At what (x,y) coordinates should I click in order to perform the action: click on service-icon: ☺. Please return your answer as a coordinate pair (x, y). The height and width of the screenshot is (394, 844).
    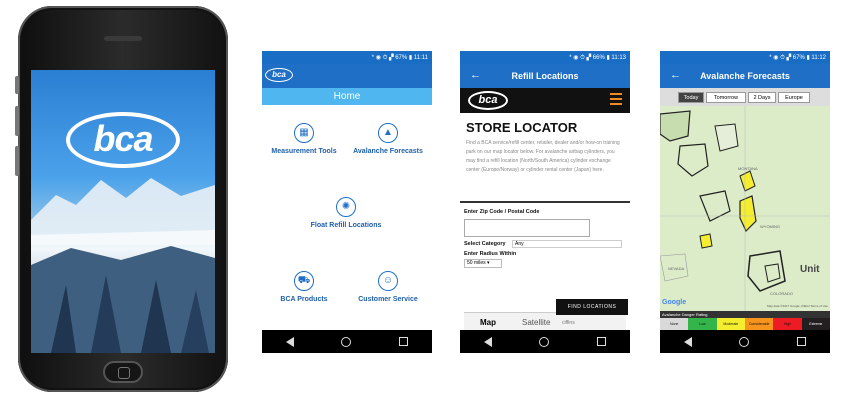
    Looking at the image, I should click on (388, 281).